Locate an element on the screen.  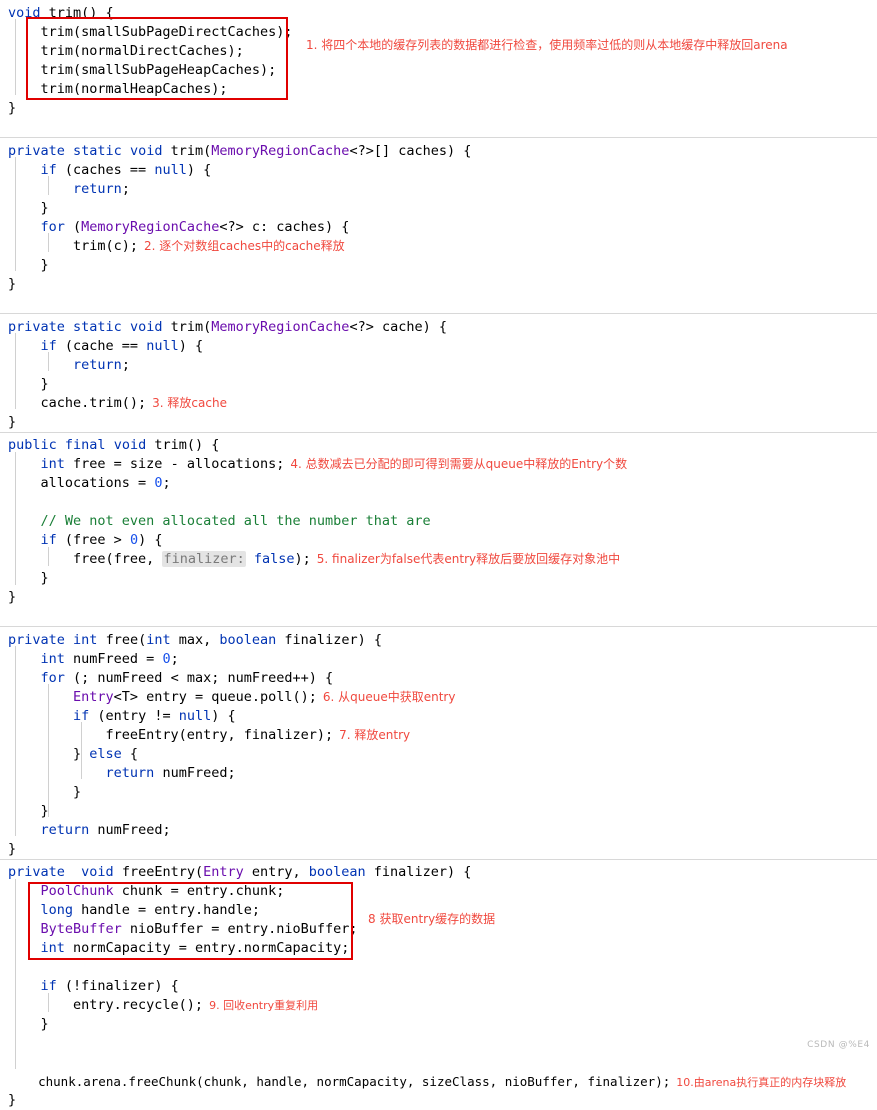
code-line: if (entry != null) { is located at coordinates (154, 716).